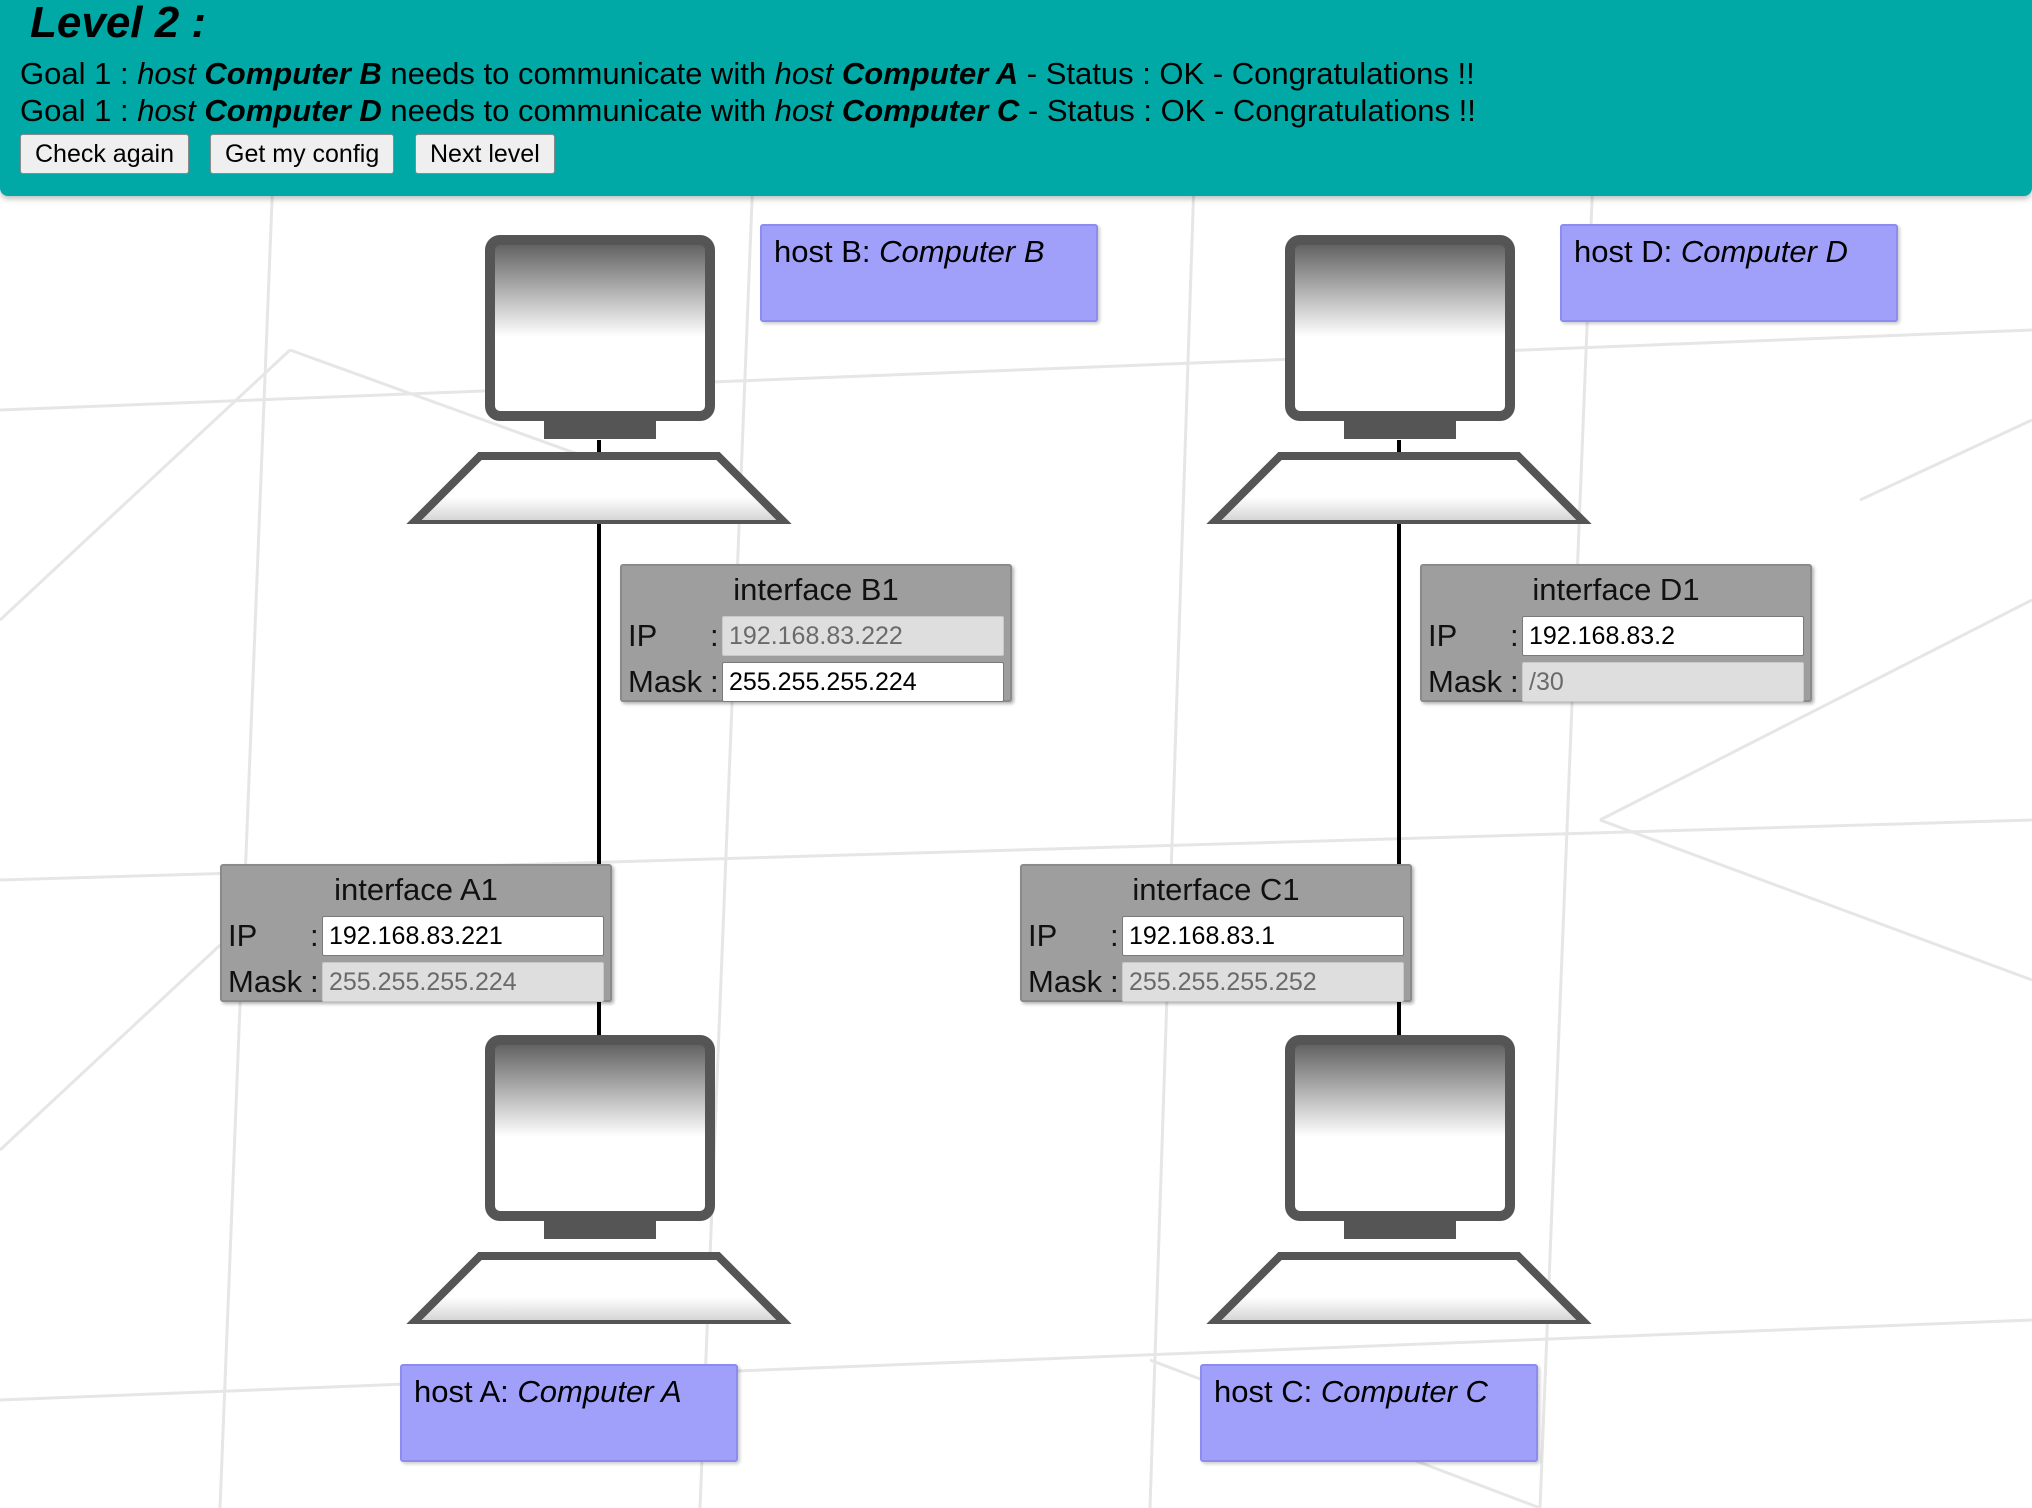  Describe the element at coordinates (569, 1413) in the screenshot. I see `host-label-a: host A: Computer A` at that location.